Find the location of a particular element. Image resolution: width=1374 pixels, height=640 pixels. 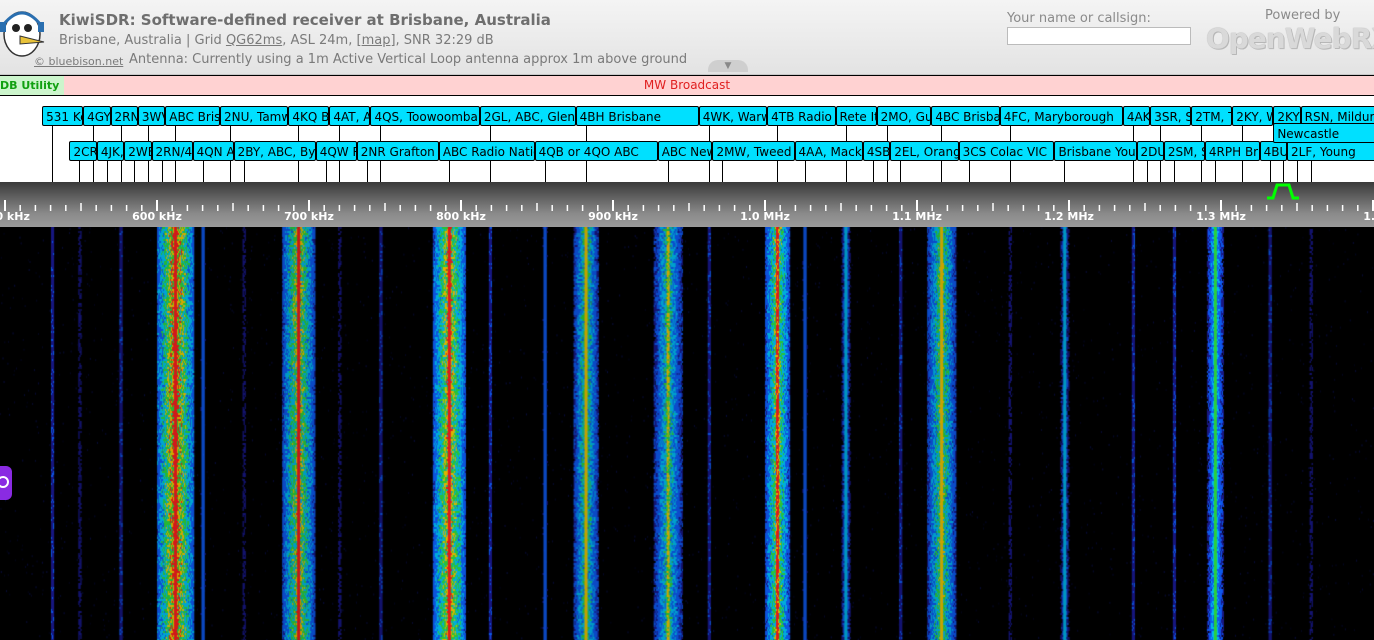

bookmark-row1: 4BC Brisbane is located at coordinates (965, 116).